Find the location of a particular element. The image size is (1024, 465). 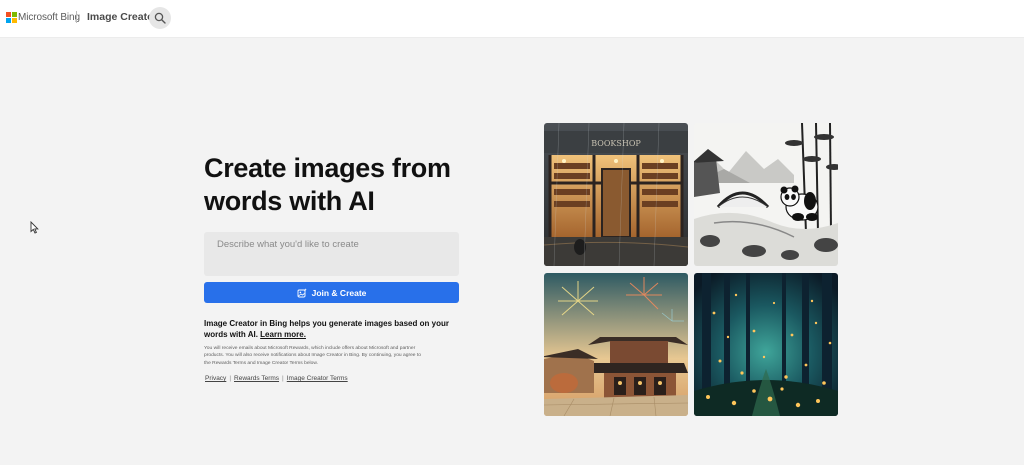

gallery-image-bookshop: BOOKSHOP is located at coordinates (616, 194).